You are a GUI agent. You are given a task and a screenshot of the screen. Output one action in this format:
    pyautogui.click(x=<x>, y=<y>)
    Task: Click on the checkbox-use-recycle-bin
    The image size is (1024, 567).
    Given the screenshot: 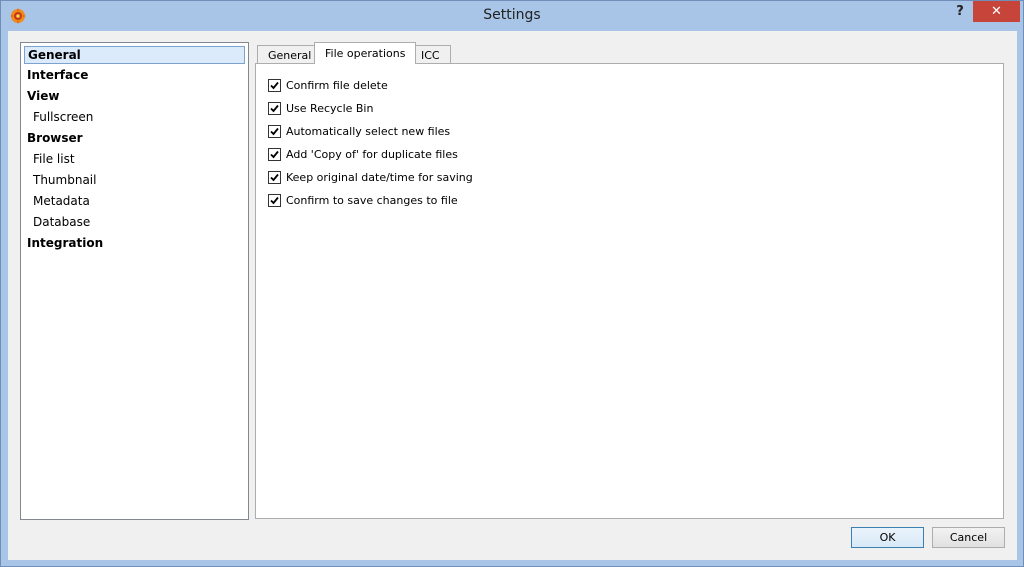 What is the action you would take?
    pyautogui.click(x=274, y=108)
    